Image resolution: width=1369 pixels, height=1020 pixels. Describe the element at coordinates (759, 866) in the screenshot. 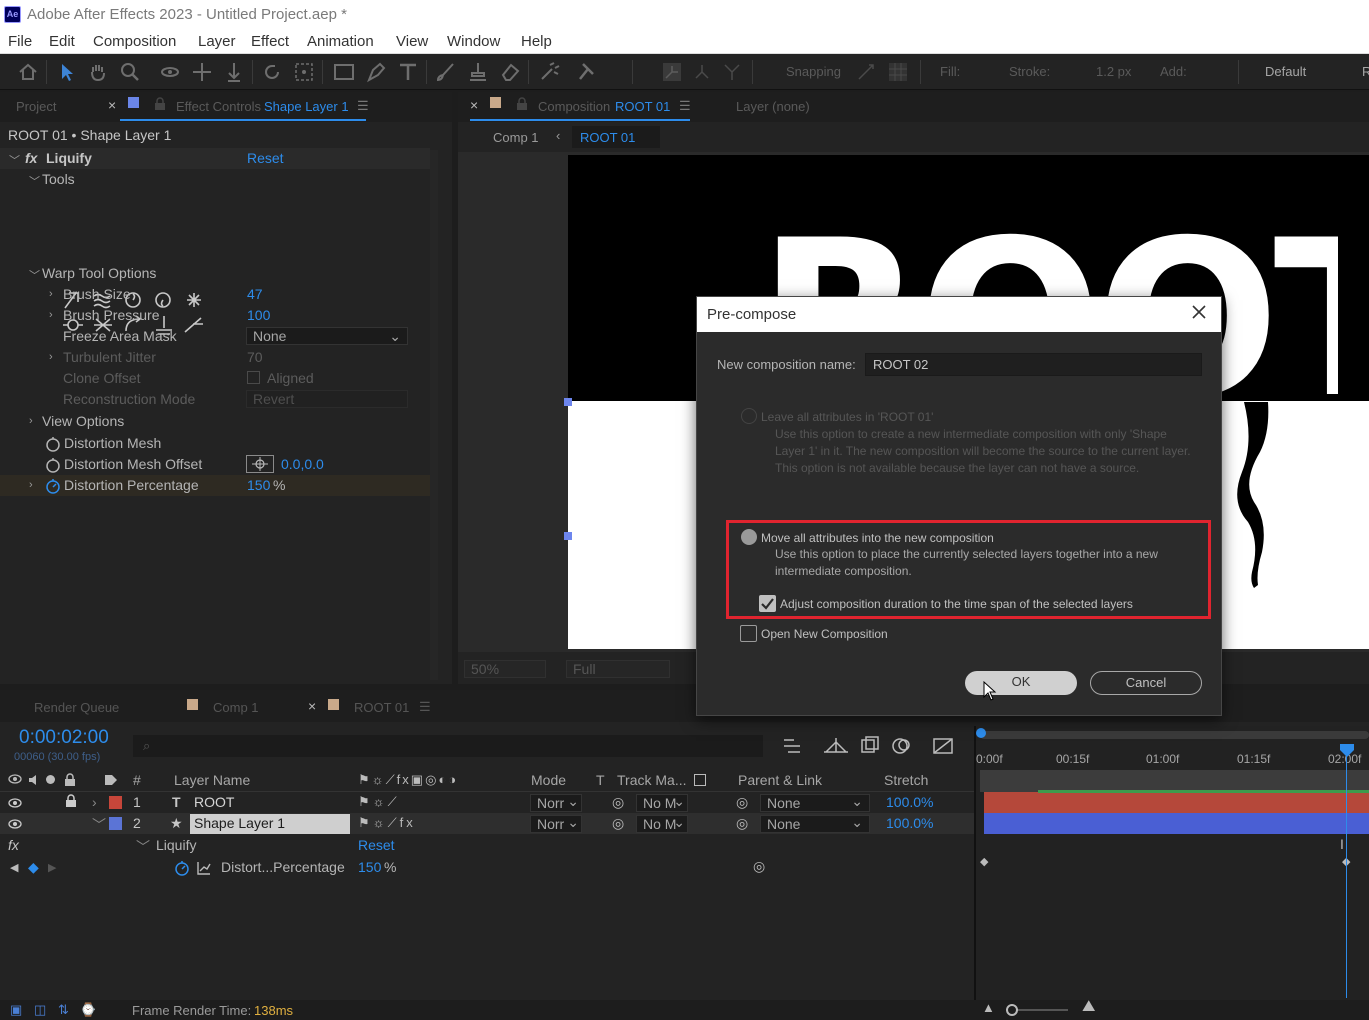

I see `expression-pickwhip-icon: ◎` at that location.